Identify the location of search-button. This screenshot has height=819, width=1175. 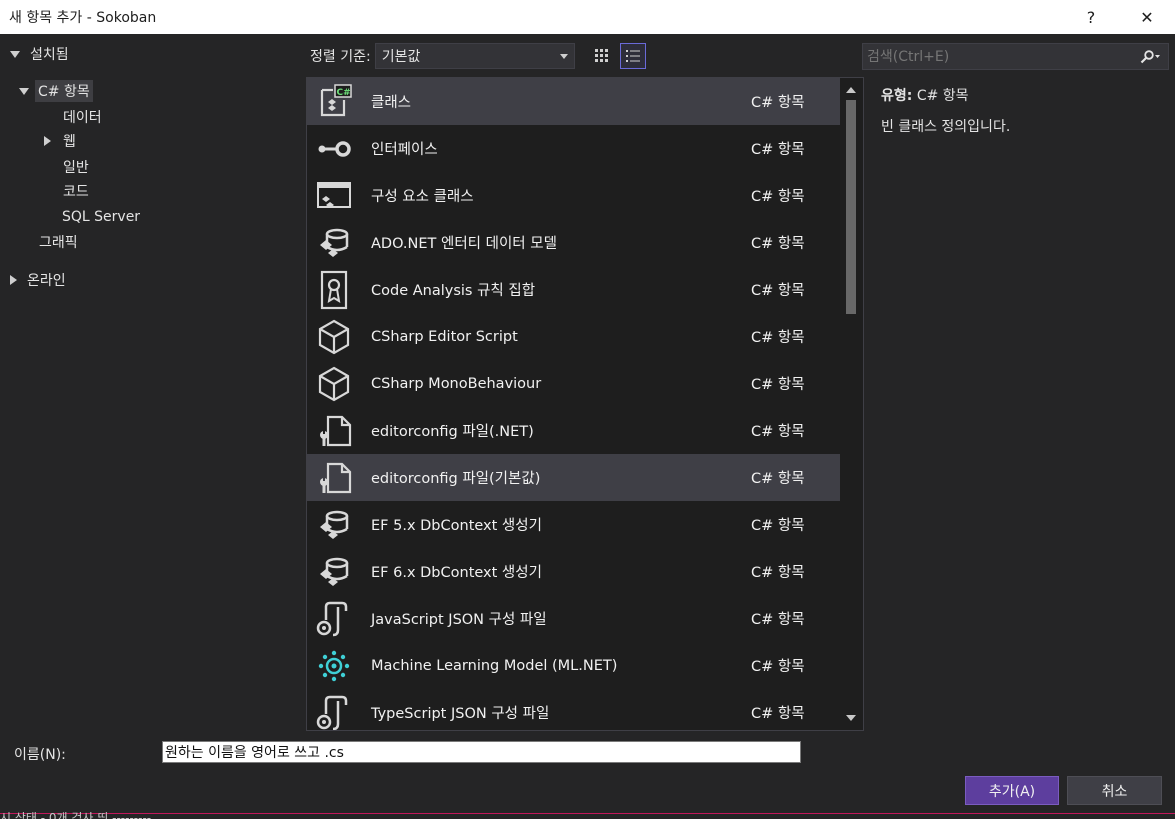
(1150, 56).